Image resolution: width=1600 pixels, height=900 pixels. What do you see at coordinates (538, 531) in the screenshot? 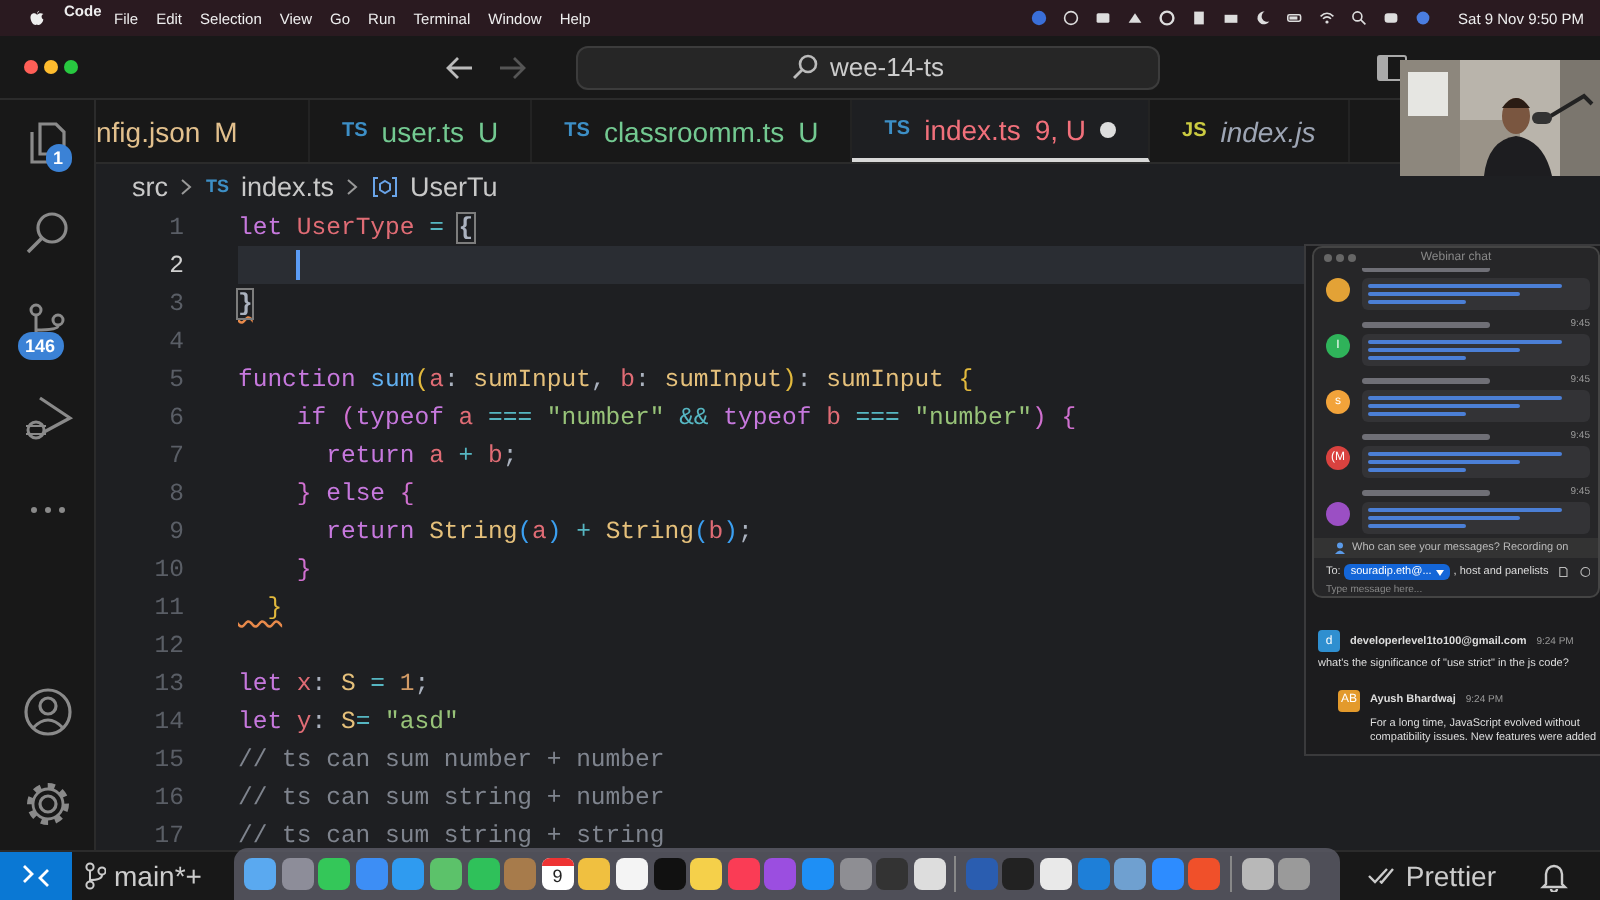
I see `code-line: return String(a) + String(b);` at bounding box center [538, 531].